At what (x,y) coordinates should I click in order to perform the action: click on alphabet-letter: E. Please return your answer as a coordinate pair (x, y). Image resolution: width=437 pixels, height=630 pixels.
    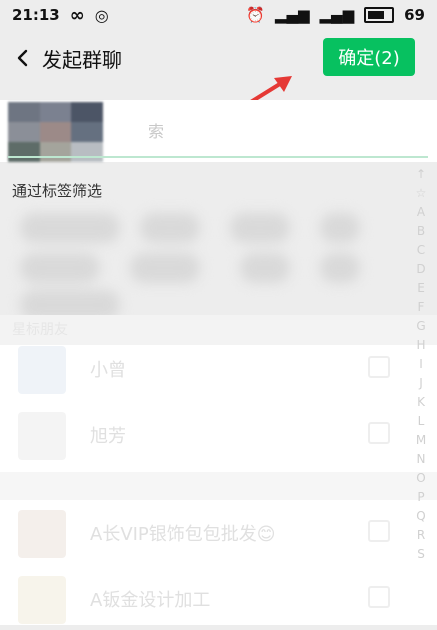
    Looking at the image, I should click on (421, 288).